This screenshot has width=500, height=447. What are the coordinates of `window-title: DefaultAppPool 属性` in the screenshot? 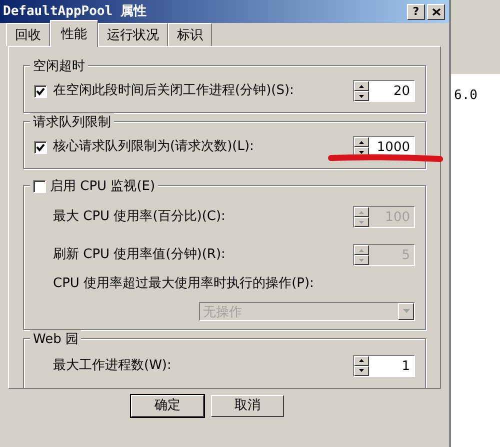 It's located at (75, 11).